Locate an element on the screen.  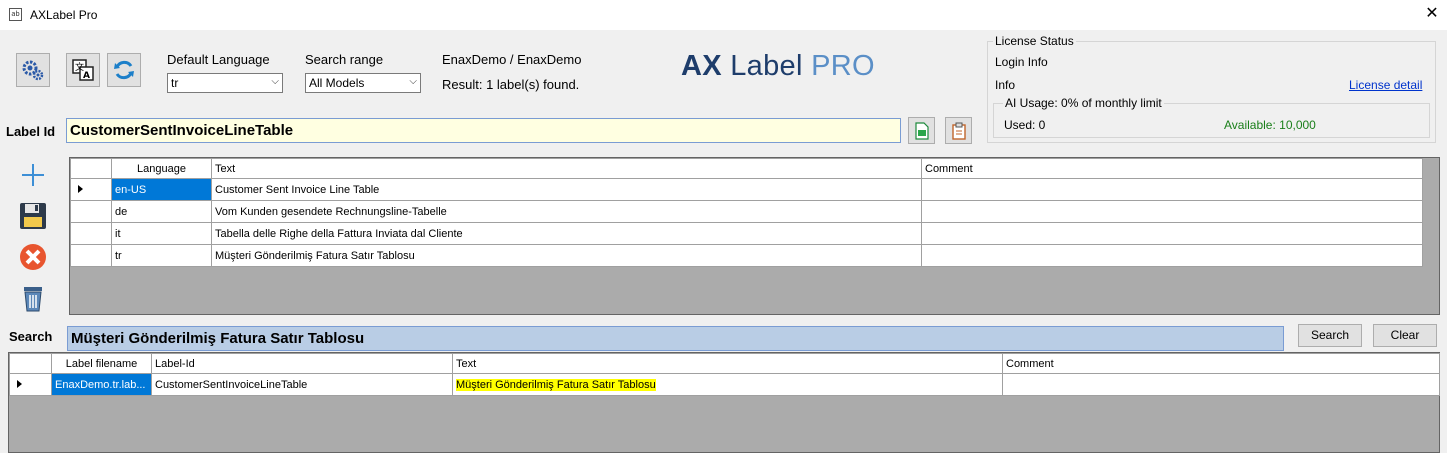
app-logo: AX Label PRO is located at coordinates (778, 66).